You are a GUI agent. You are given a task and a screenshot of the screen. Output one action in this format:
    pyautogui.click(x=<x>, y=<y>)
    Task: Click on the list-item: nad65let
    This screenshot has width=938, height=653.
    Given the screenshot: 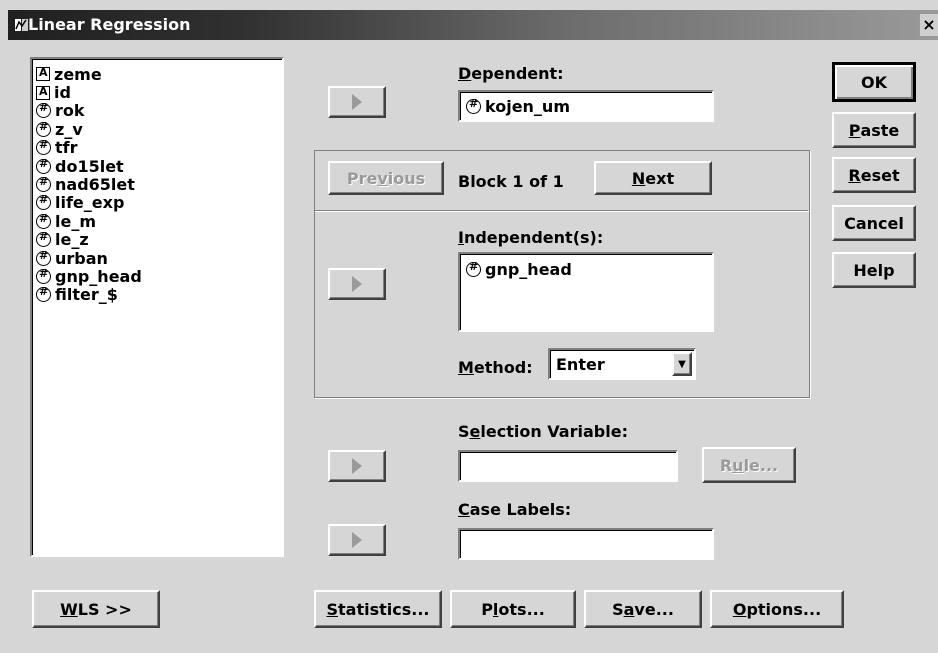 What is the action you would take?
    pyautogui.click(x=157, y=185)
    